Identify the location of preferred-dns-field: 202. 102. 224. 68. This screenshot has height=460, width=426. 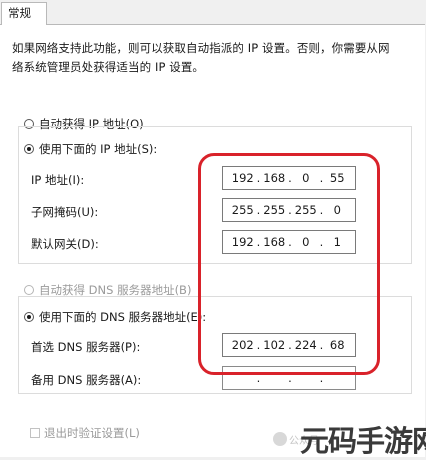
(289, 345).